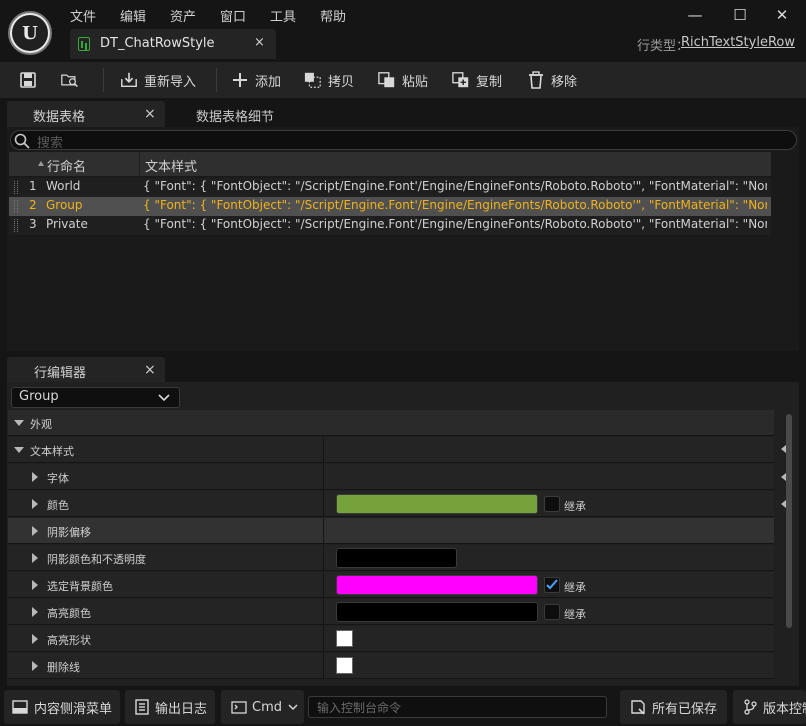 This screenshot has height=726, width=806. I want to click on tab-data-table: 数据表格 ×, so click(86, 114).